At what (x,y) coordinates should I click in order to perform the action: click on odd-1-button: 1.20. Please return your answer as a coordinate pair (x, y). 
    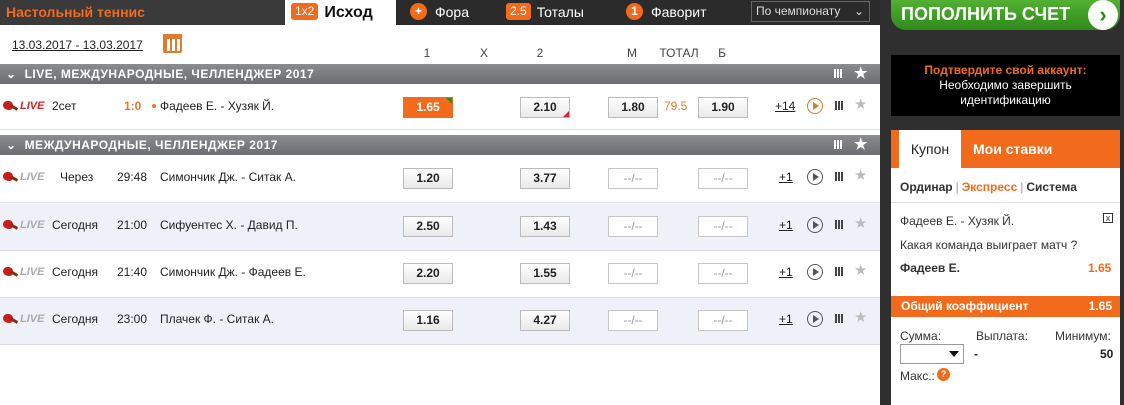
    Looking at the image, I should click on (428, 178).